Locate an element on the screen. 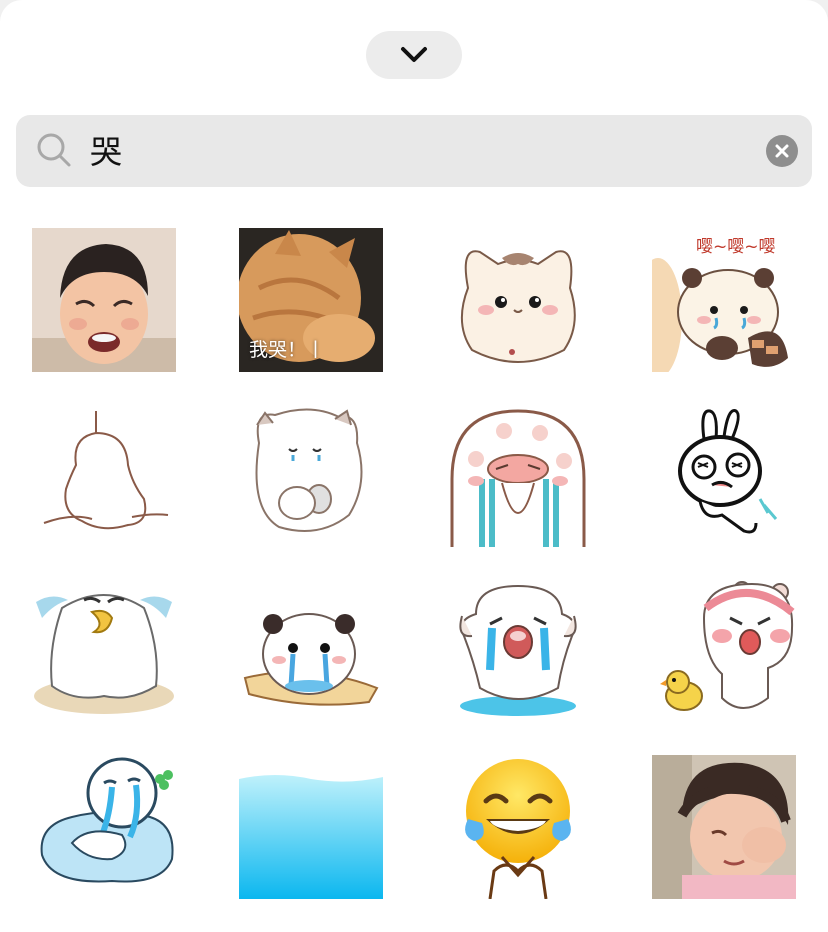 Image resolution: width=828 pixels, height=932 pixels. sticker-blue-water is located at coordinates (311, 827).